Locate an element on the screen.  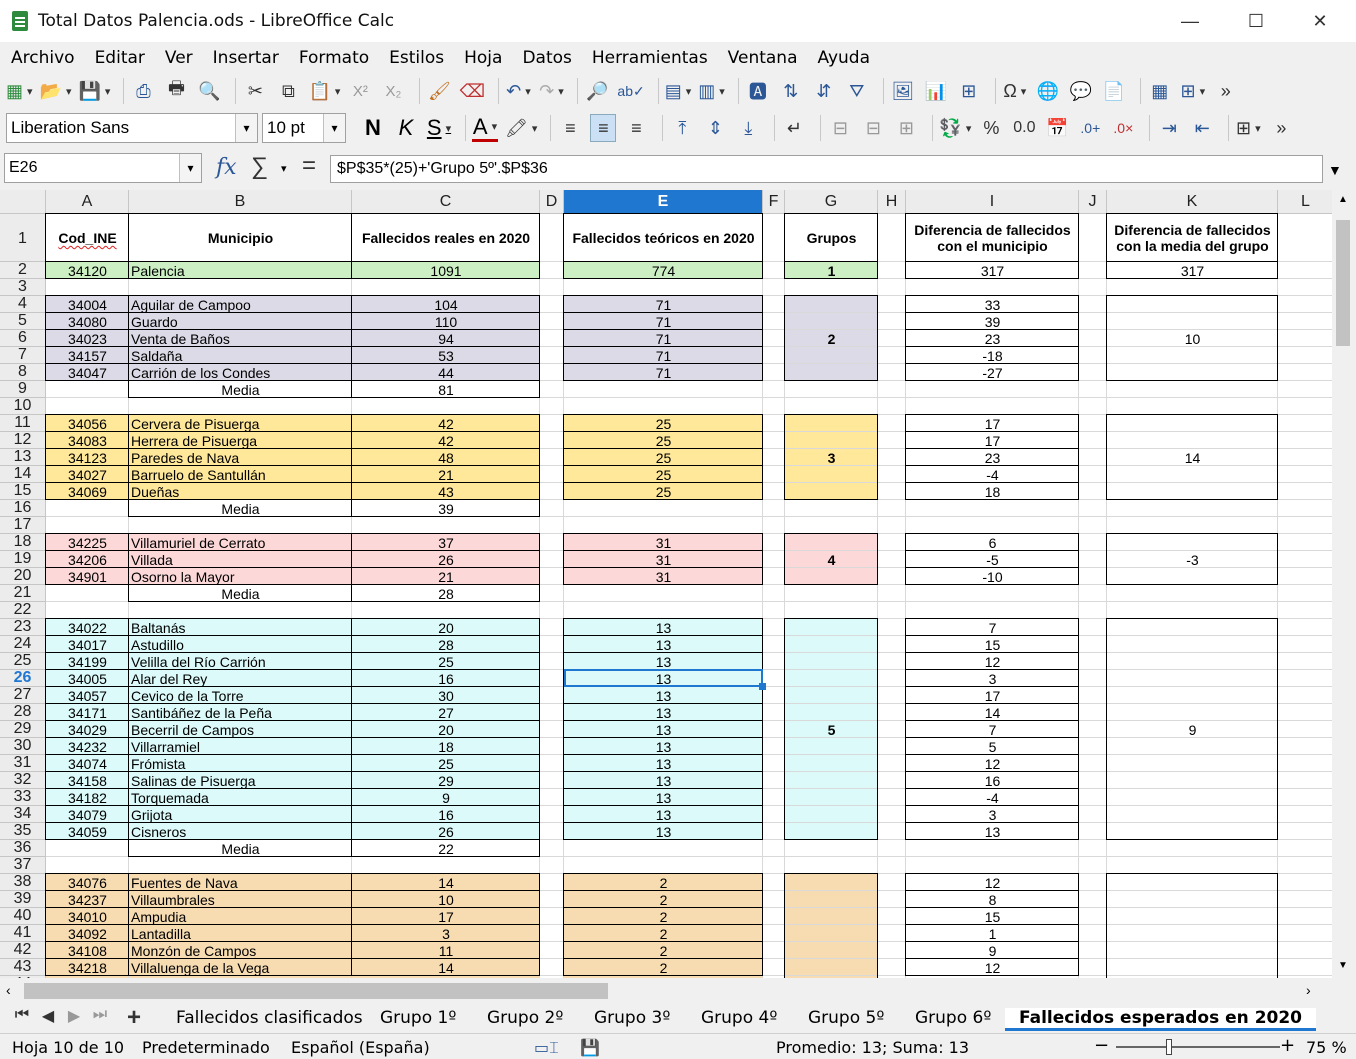
insert-chart-icon: 📊 is located at coordinates (936, 91).